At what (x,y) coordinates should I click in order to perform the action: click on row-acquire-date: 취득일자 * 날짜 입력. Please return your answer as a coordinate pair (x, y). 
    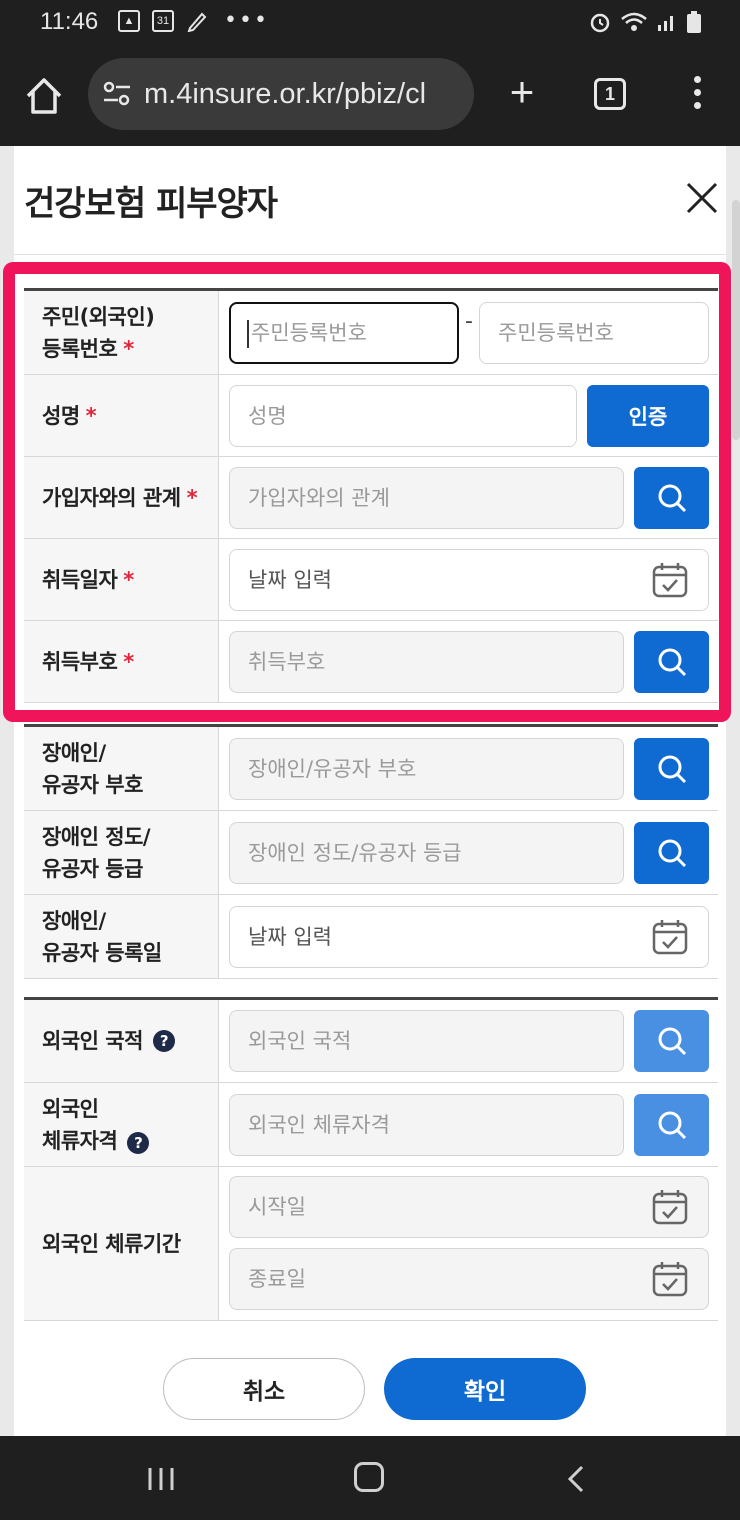
    Looking at the image, I should click on (371, 580).